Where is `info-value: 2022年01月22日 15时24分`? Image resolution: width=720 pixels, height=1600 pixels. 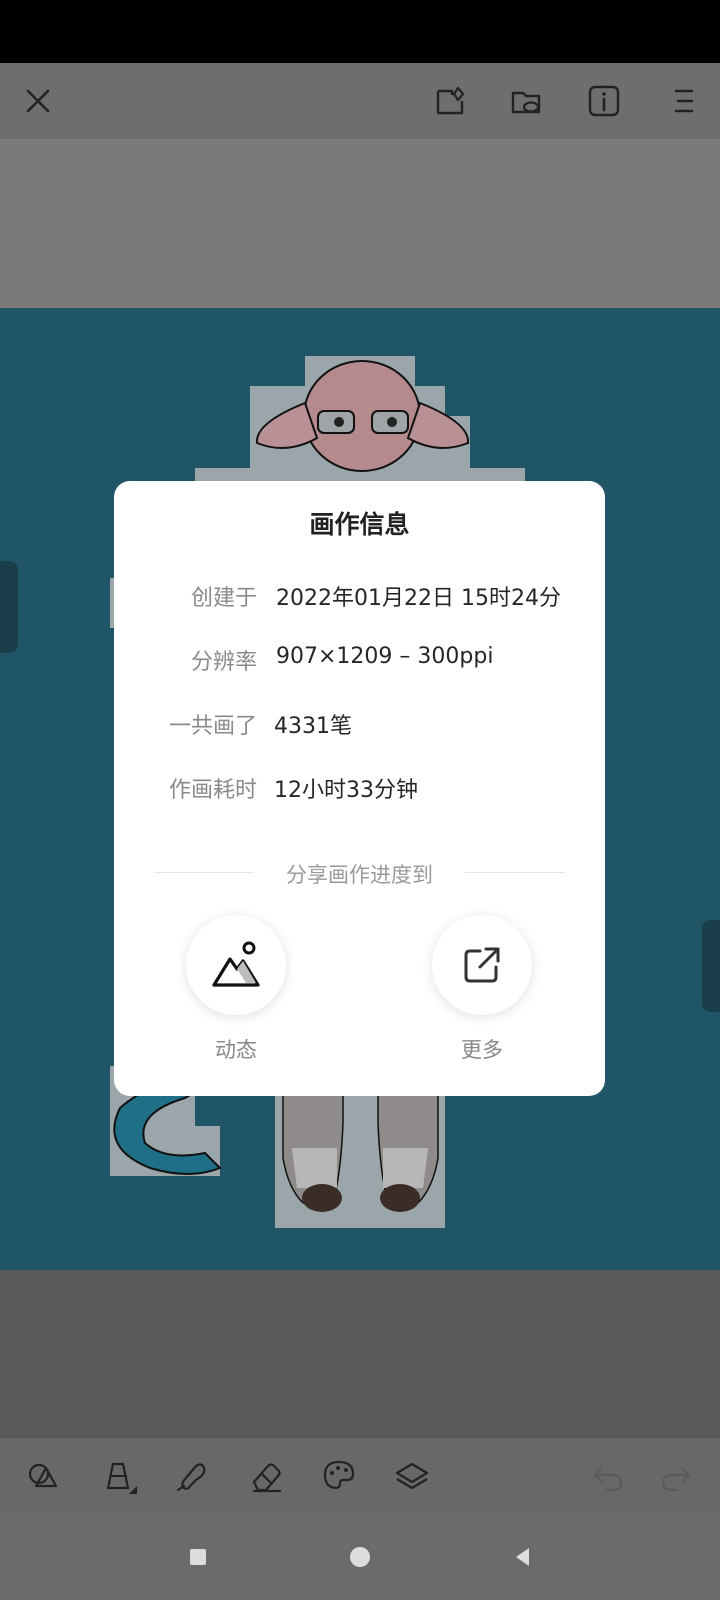
info-value: 2022年01月22日 15时24分 is located at coordinates (418, 598).